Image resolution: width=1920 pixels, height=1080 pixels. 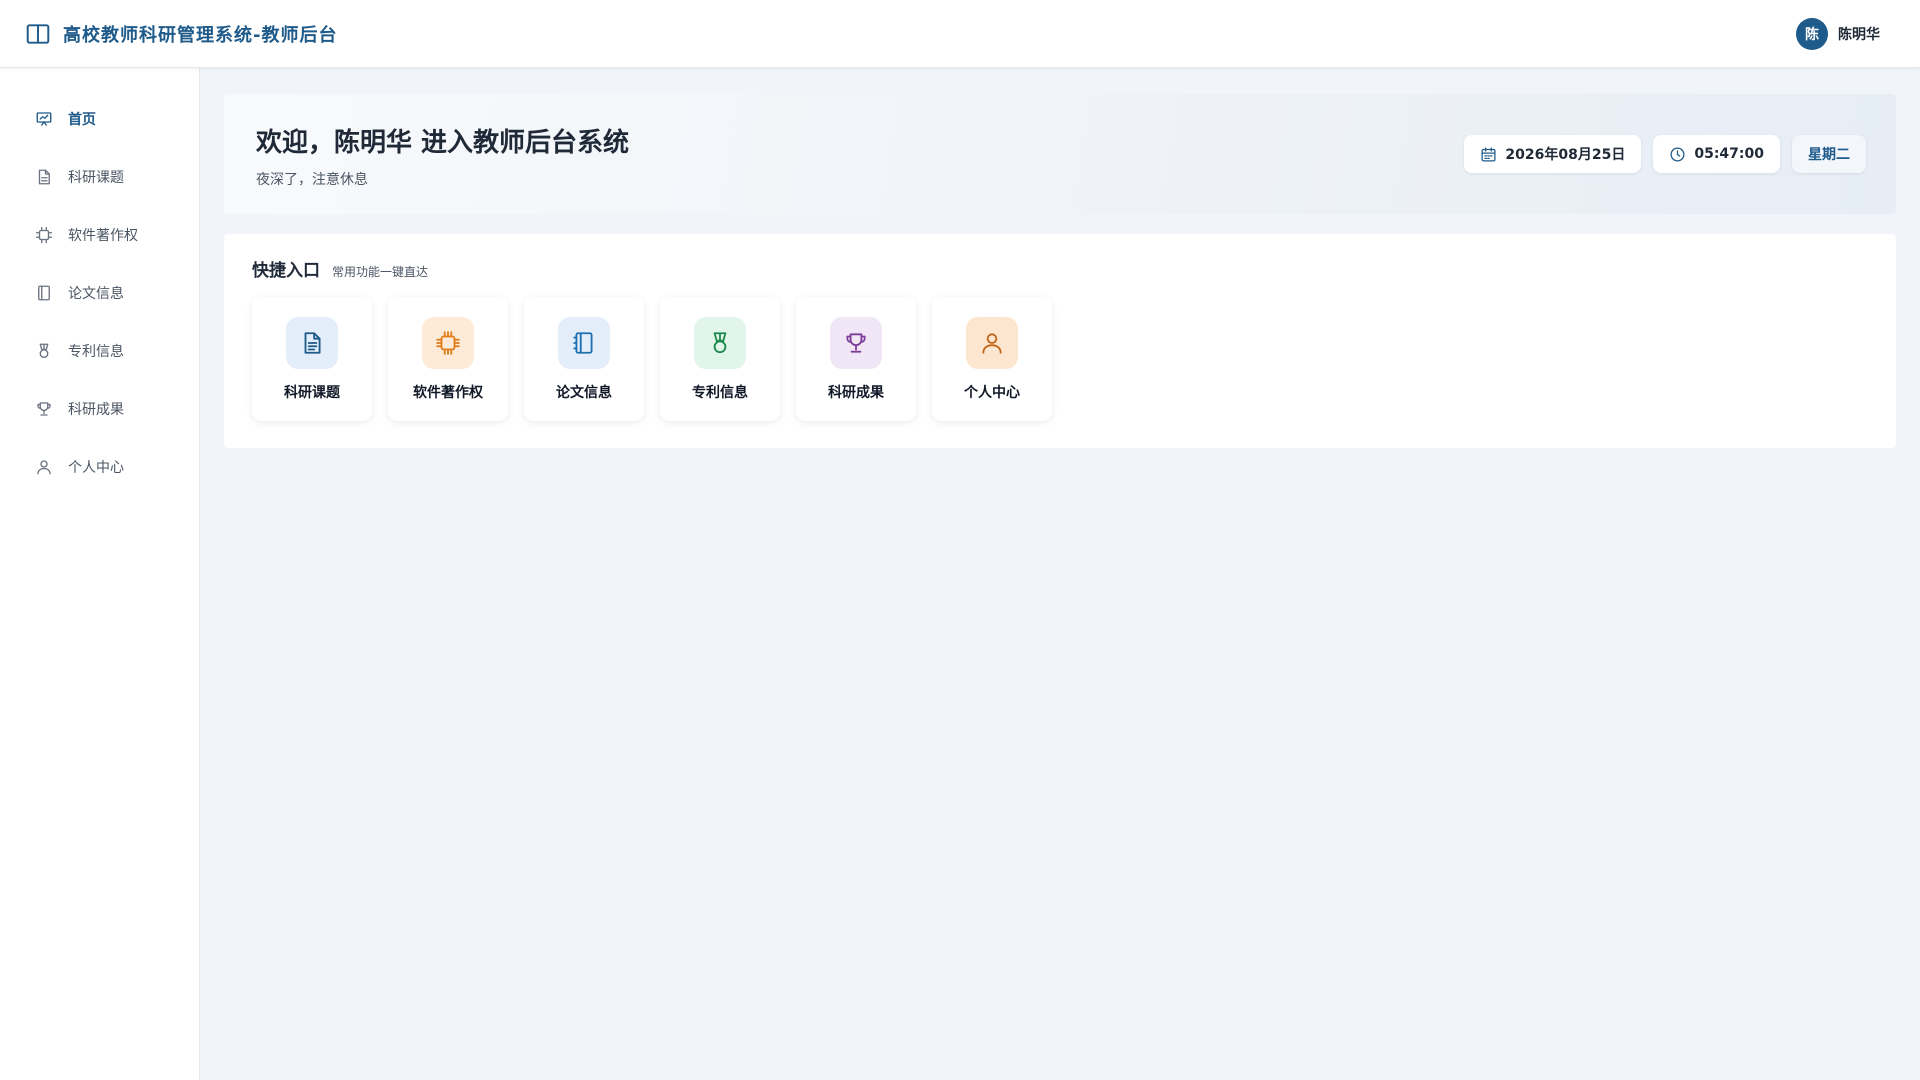 What do you see at coordinates (96, 294) in the screenshot?
I see `sidebar-item-label: 论文信息` at bounding box center [96, 294].